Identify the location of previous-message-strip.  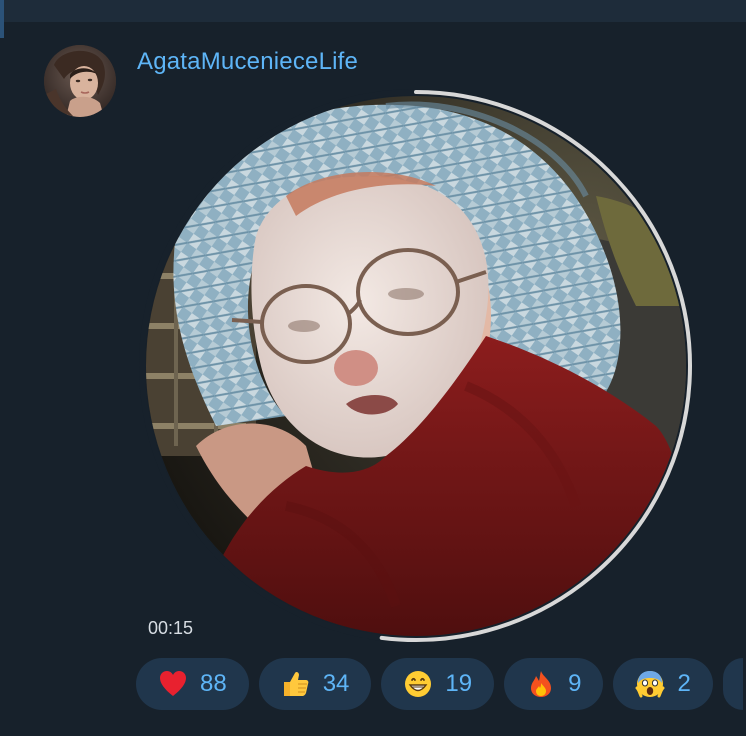
(373, 11).